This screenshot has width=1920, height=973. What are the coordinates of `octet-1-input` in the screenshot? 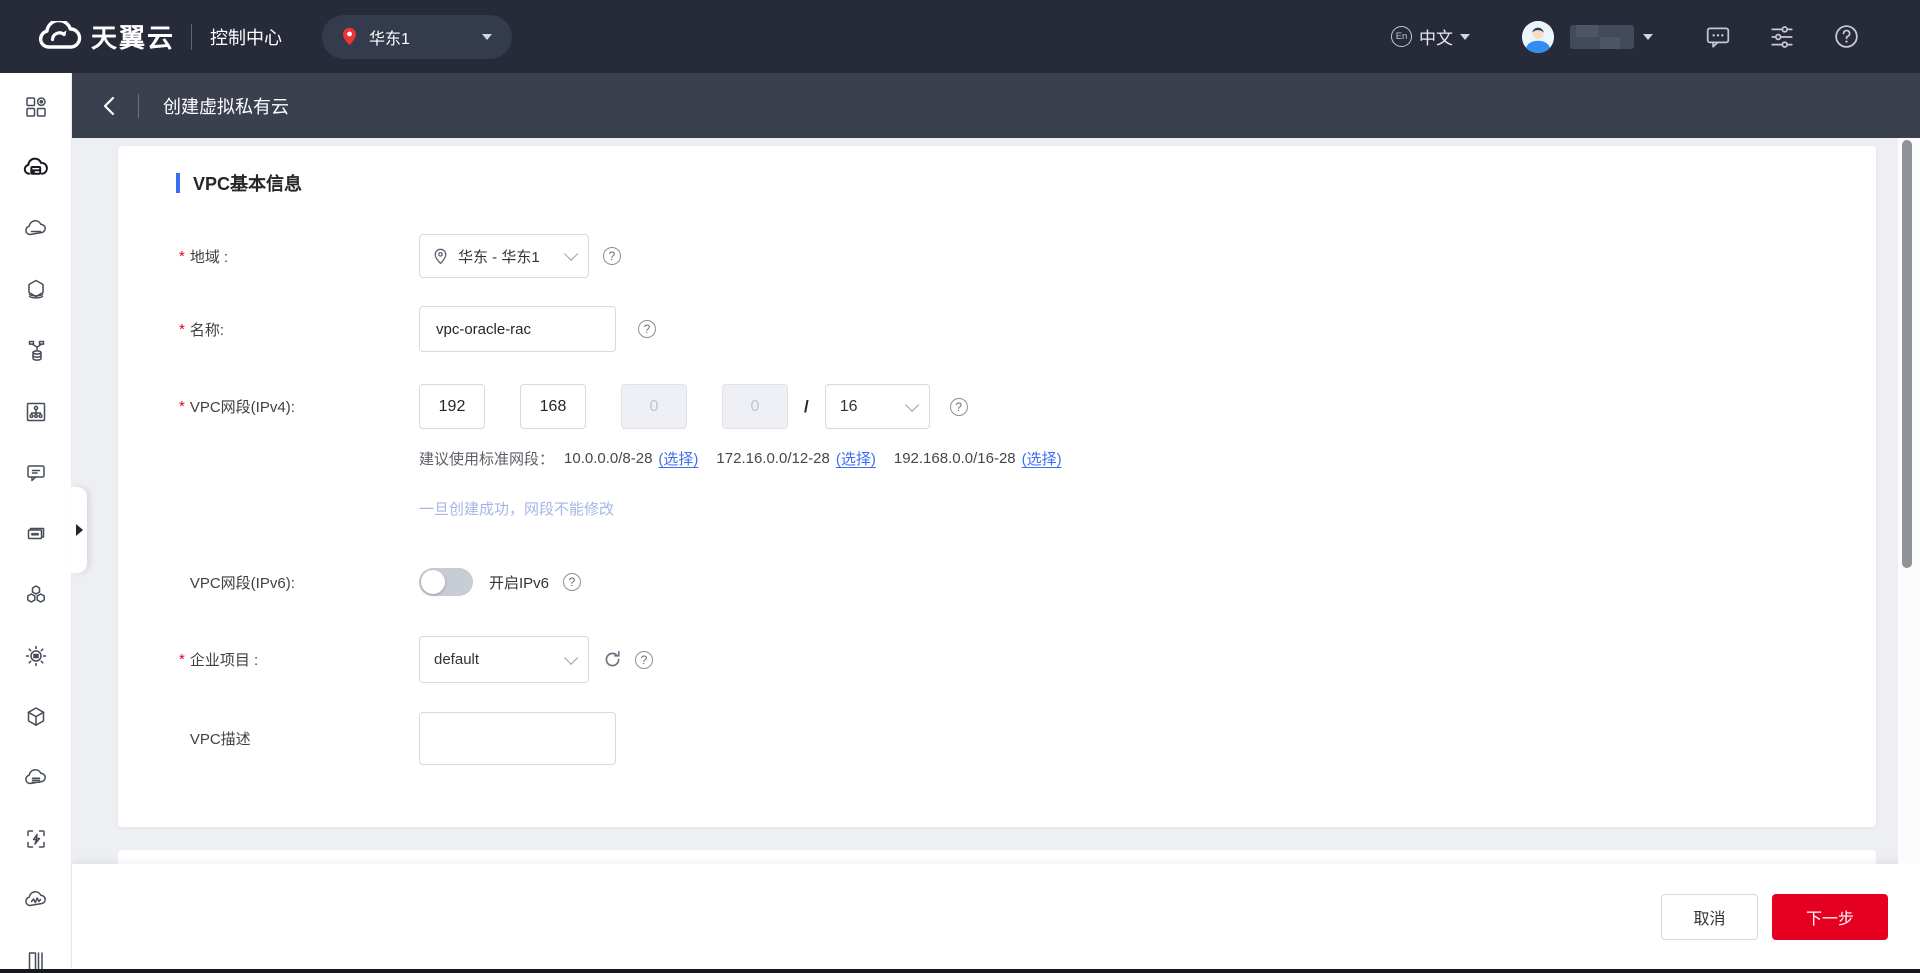 It's located at (452, 406).